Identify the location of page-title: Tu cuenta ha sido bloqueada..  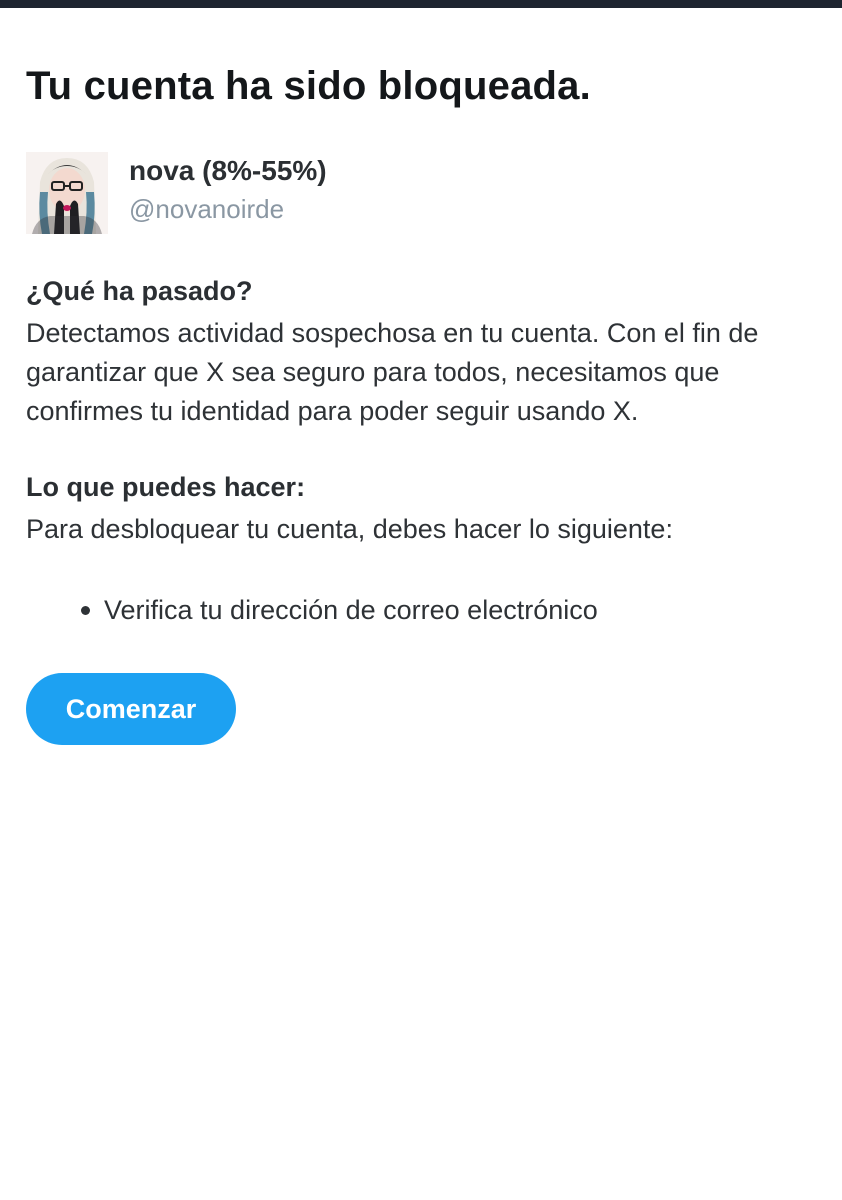
(308, 86).